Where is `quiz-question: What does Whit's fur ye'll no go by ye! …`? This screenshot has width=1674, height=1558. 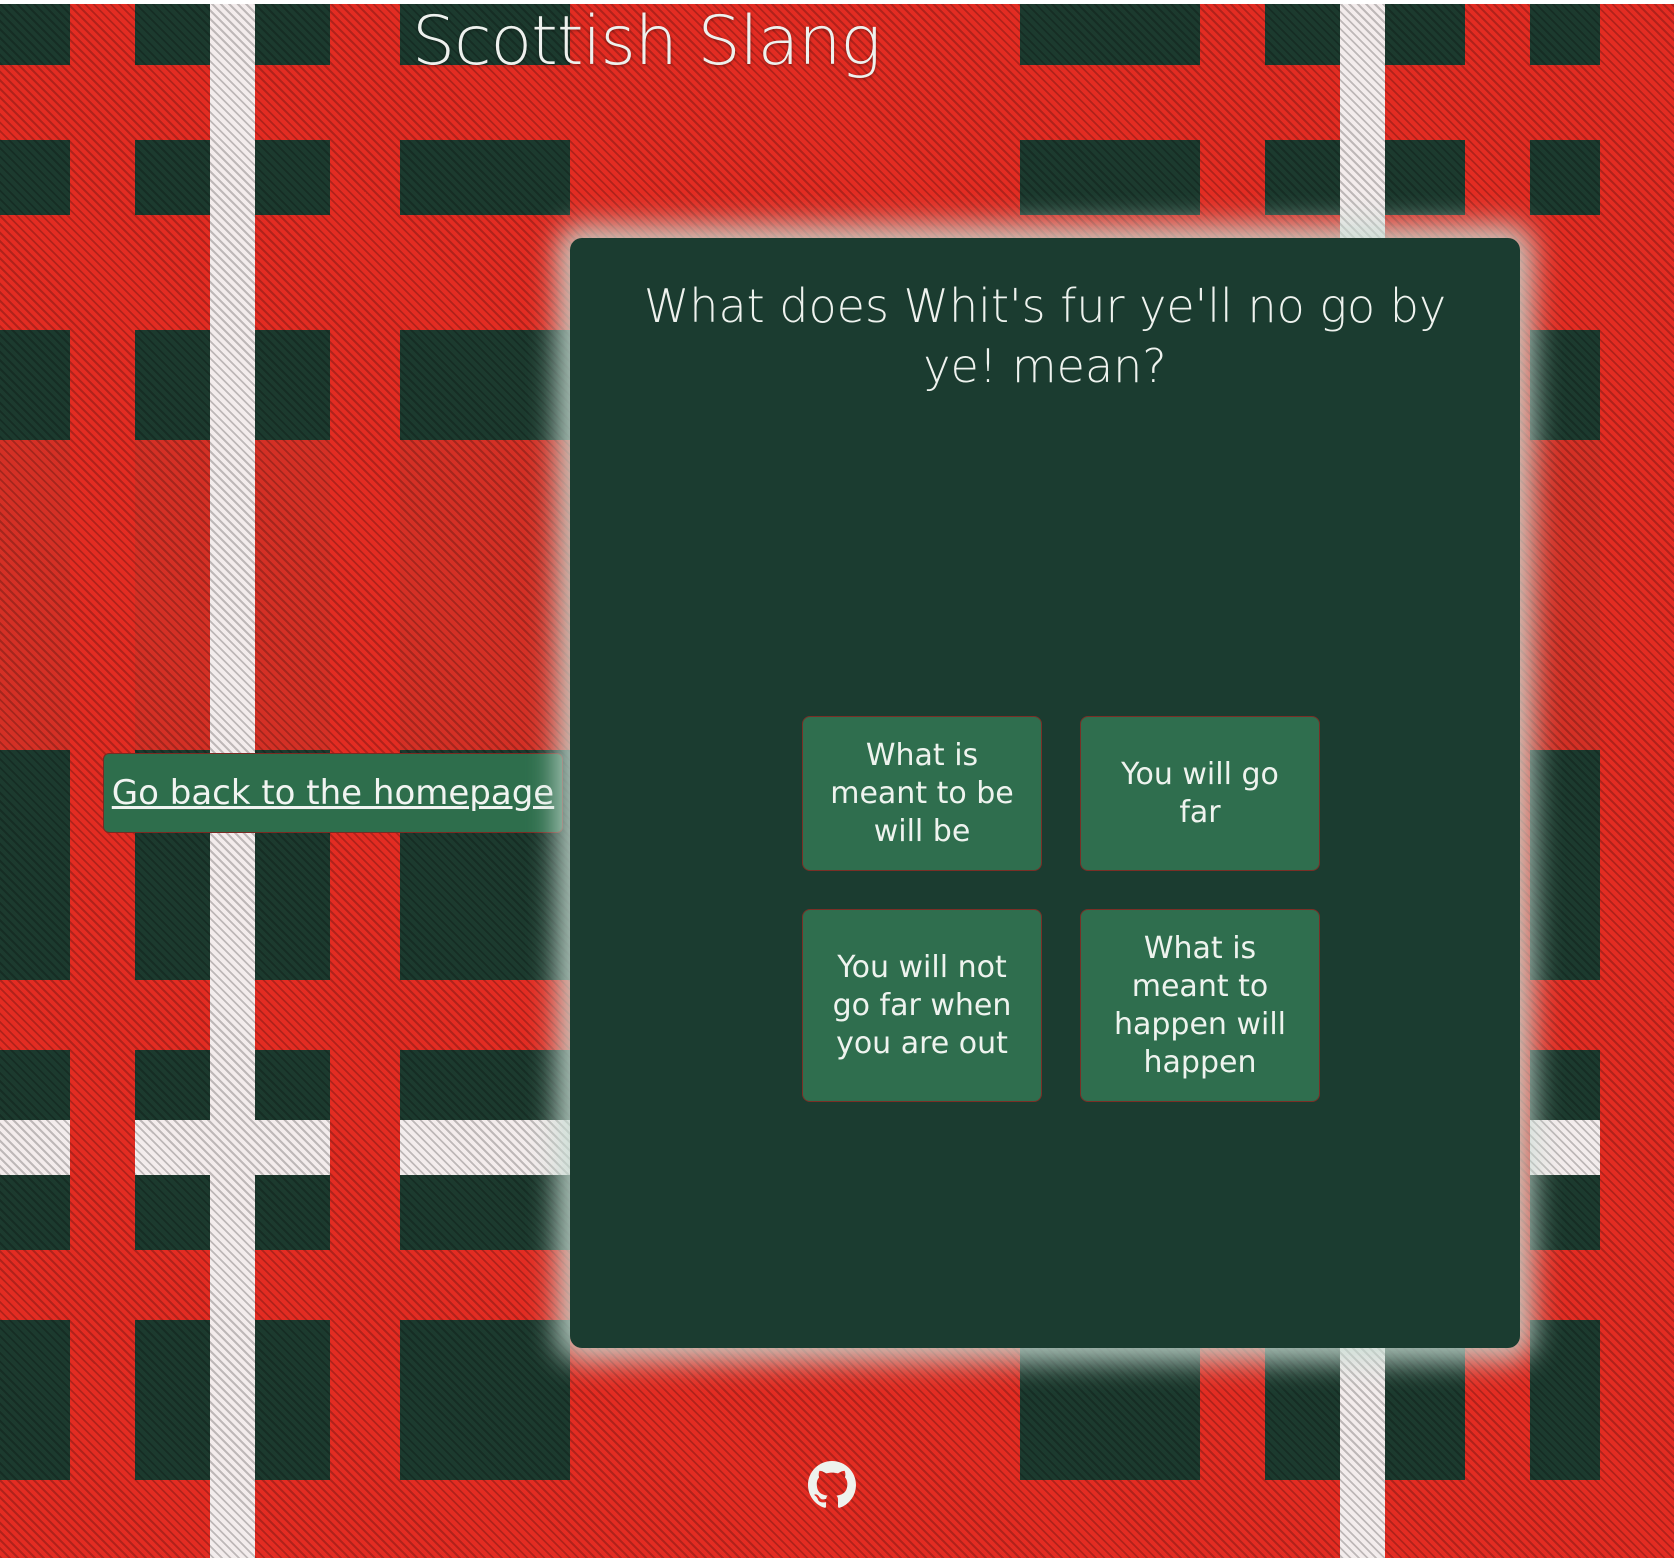 quiz-question: What does Whit's fur ye'll no go by ye! … is located at coordinates (1045, 336).